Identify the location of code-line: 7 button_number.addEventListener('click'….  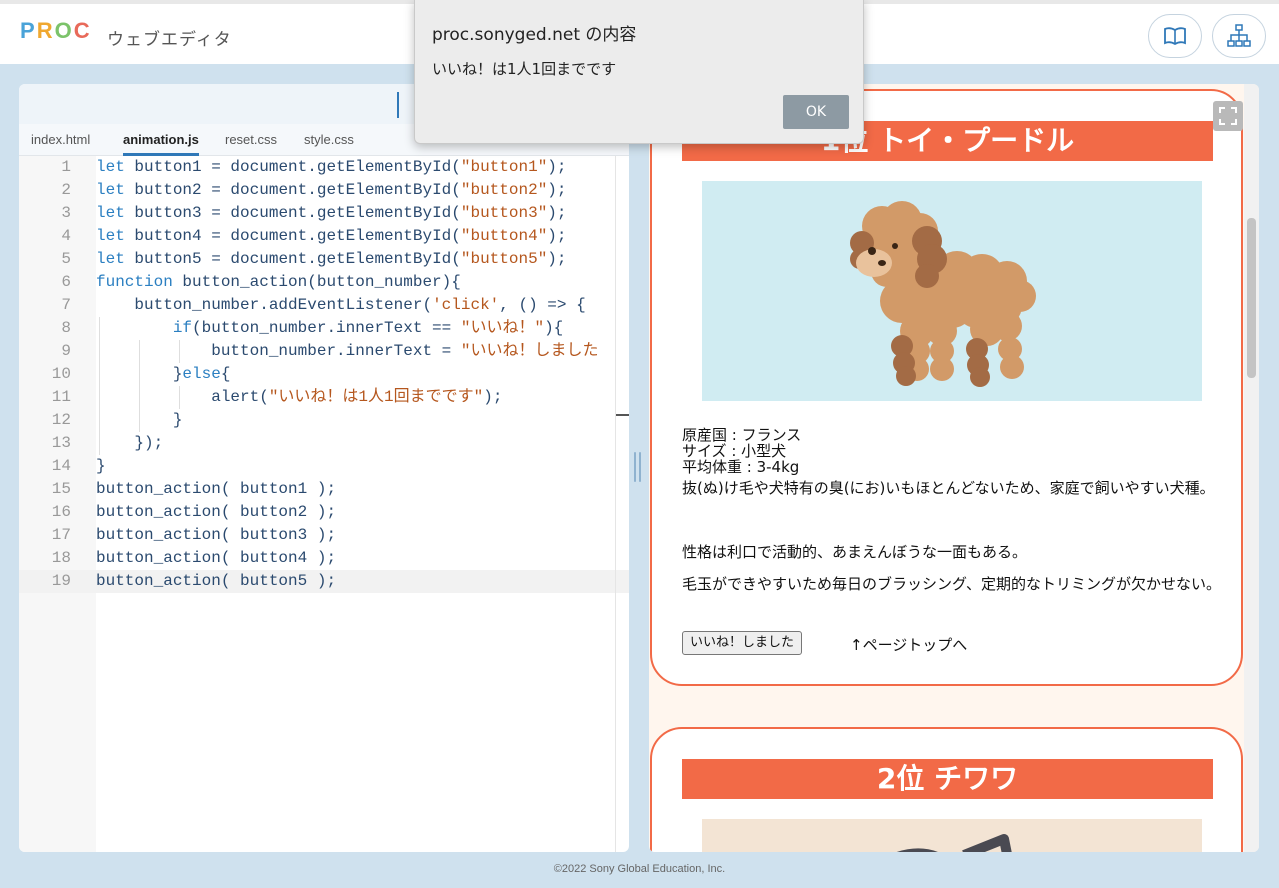
(324, 305).